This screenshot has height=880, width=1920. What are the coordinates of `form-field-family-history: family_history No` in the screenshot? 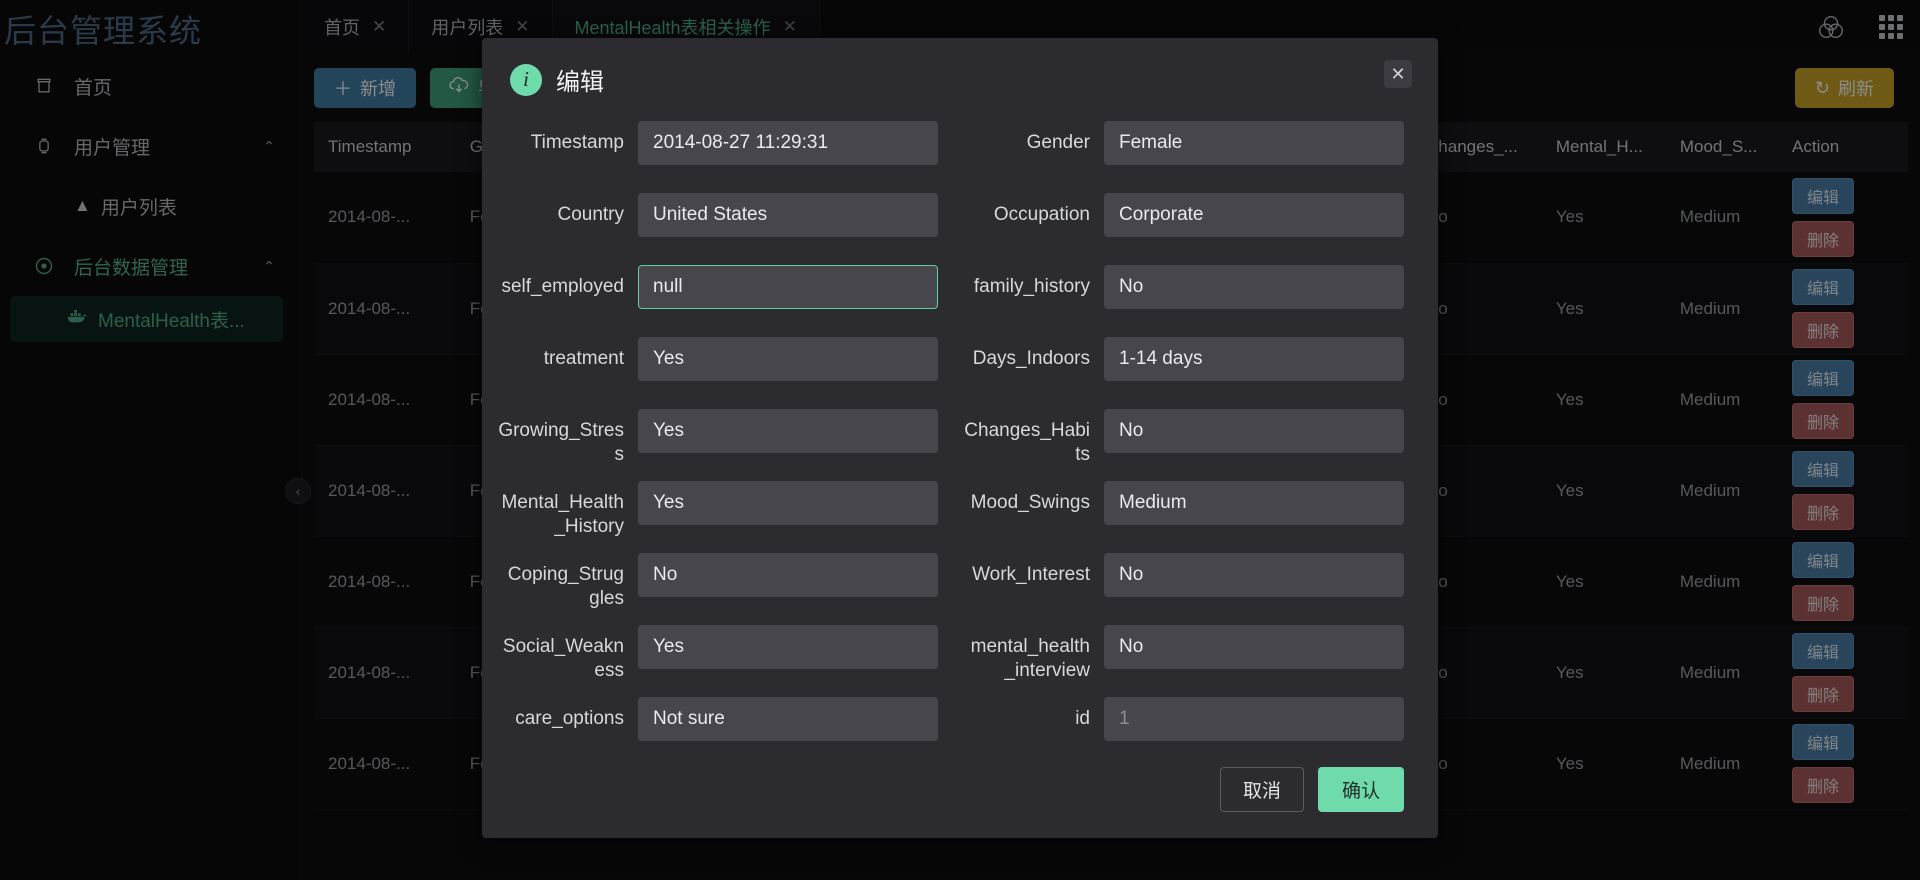 It's located at (1184, 301).